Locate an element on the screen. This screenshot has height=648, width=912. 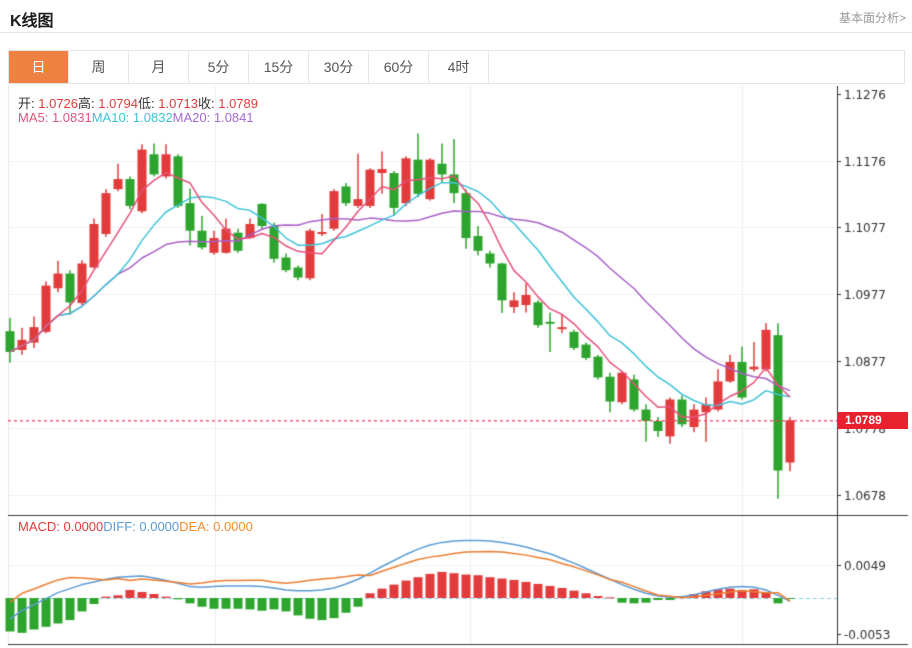
tab-日: 日 is located at coordinates (39, 67).